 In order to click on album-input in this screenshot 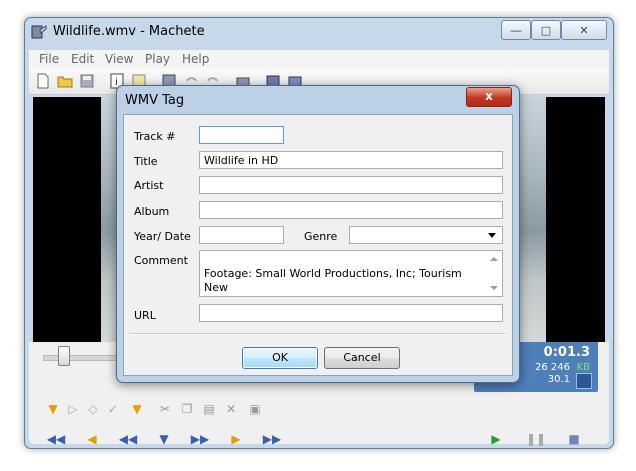, I will do `click(351, 210)`.